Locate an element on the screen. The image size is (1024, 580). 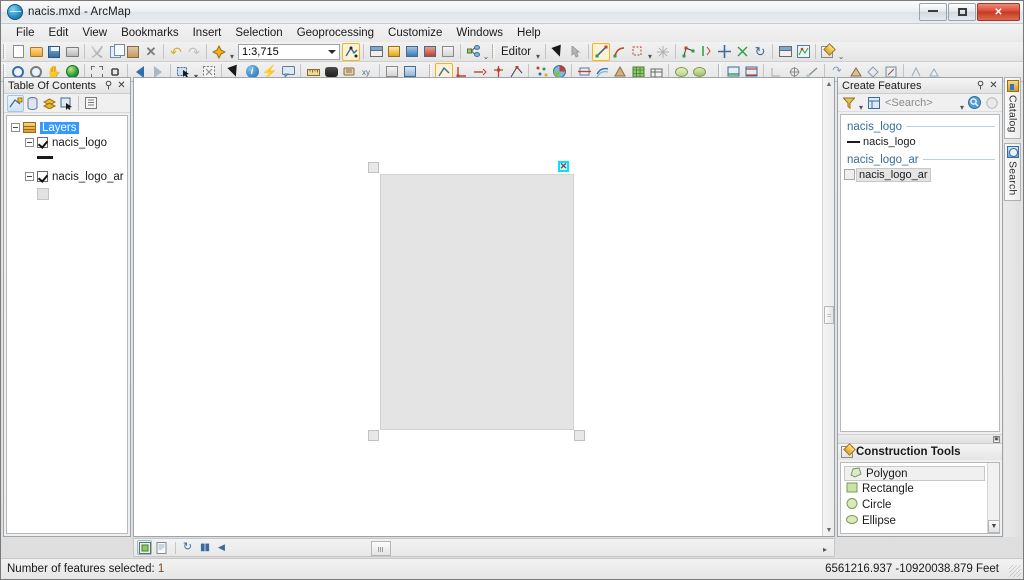
search-window-button is located at coordinates (412, 52).